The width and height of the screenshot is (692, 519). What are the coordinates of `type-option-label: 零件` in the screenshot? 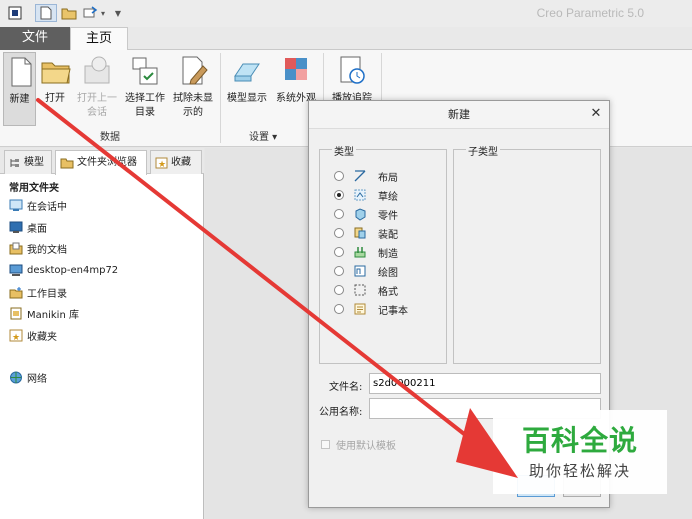 It's located at (388, 216).